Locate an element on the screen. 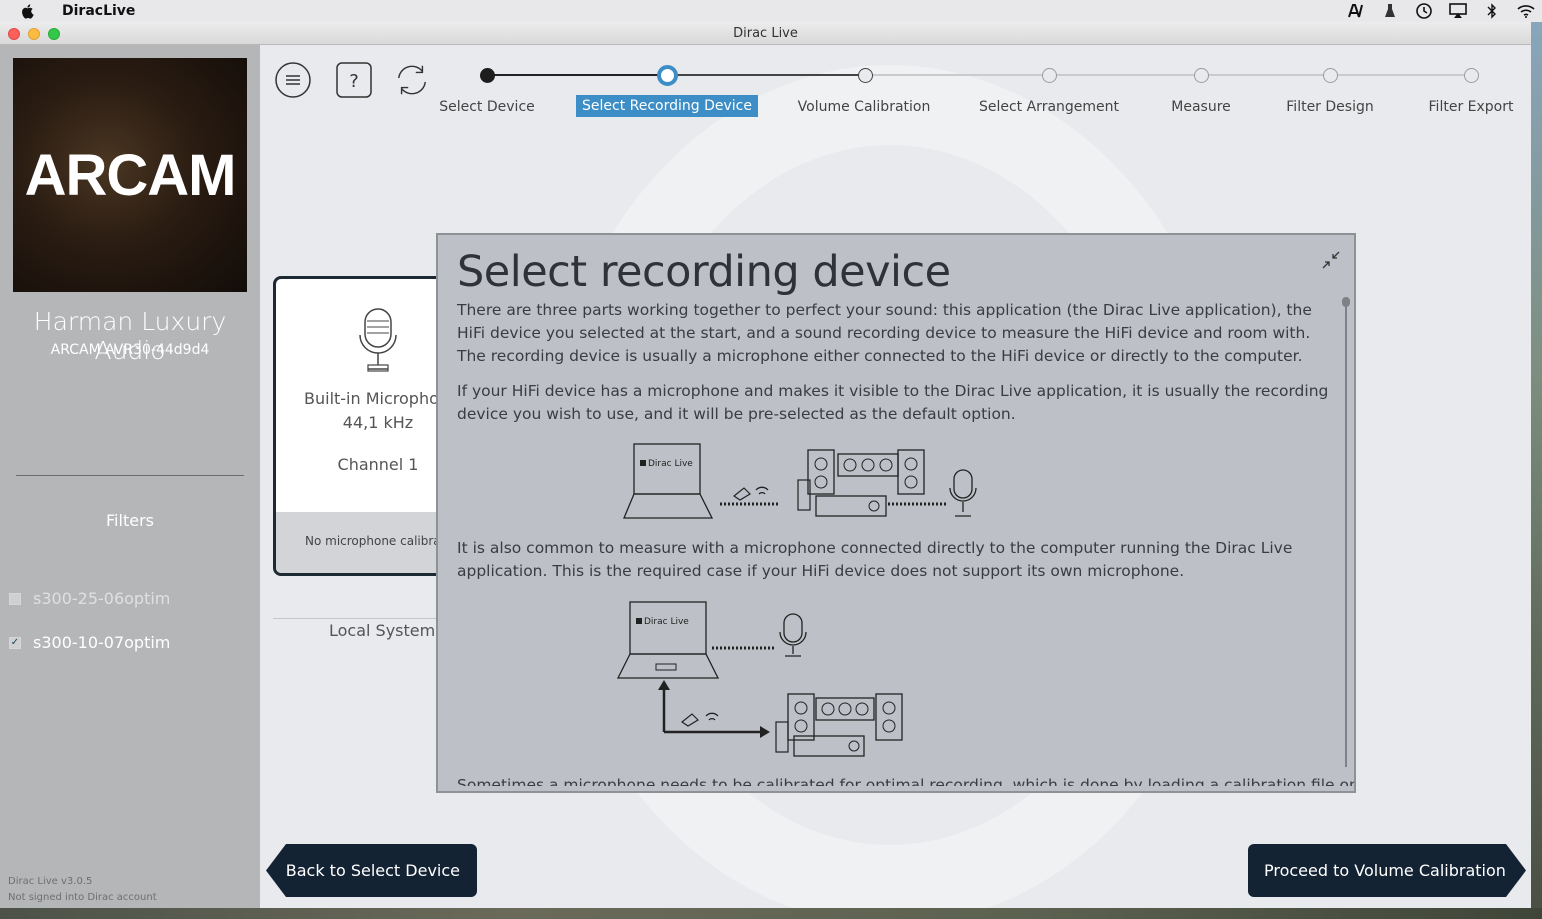 This screenshot has width=1542, height=919. brand-logo-text: ARCAM is located at coordinates (130, 175).